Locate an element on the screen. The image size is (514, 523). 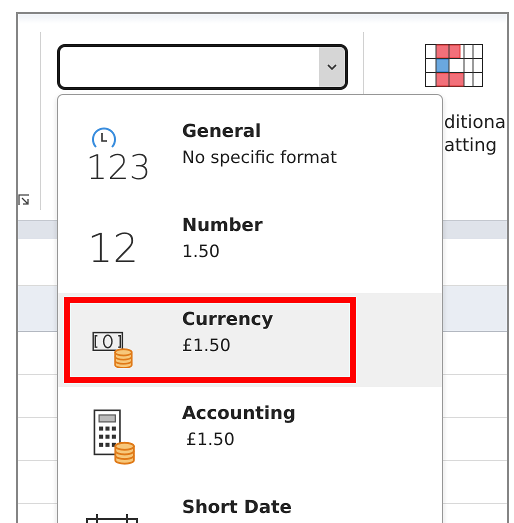
format-option: 123 General No specific format is located at coordinates (250, 152).